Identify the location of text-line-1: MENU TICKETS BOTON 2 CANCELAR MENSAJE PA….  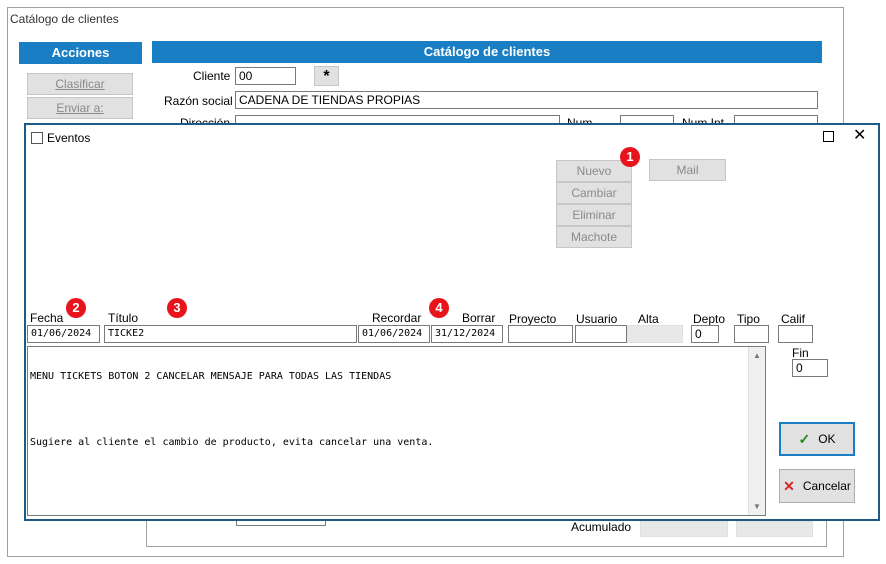
(211, 376).